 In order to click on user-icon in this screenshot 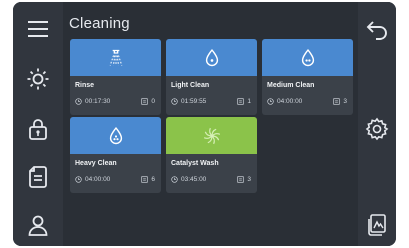, I will do `click(38, 225)`.